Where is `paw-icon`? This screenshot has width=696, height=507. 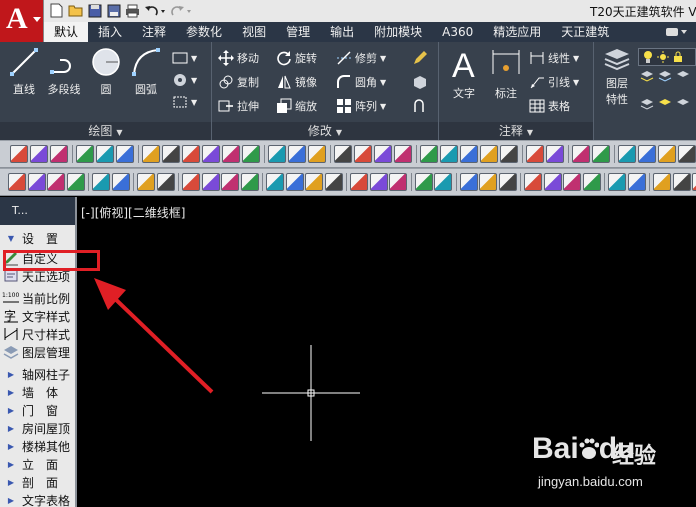 paw-icon is located at coordinates (589, 446).